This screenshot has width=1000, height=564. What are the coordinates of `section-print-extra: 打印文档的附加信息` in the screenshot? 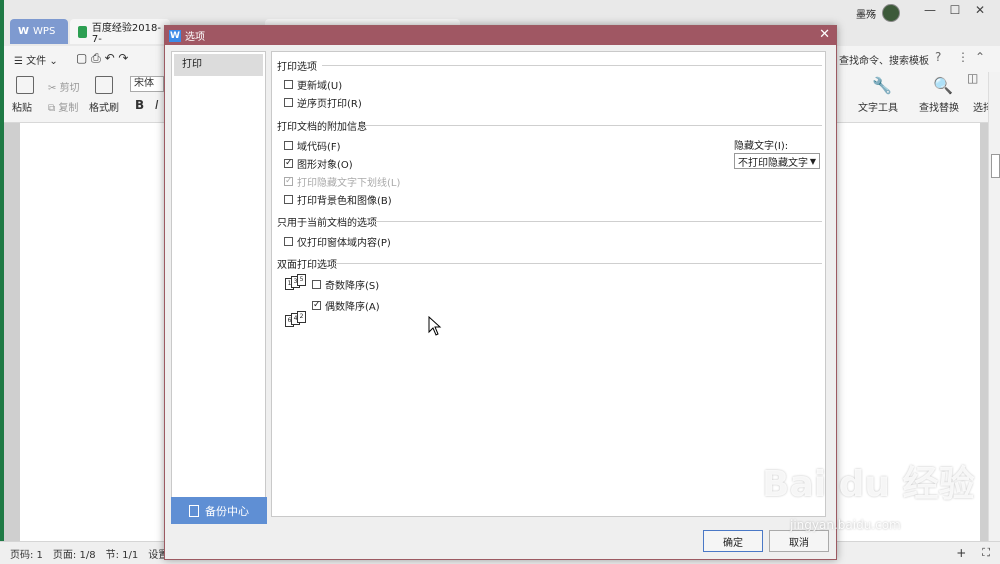 It's located at (322, 127).